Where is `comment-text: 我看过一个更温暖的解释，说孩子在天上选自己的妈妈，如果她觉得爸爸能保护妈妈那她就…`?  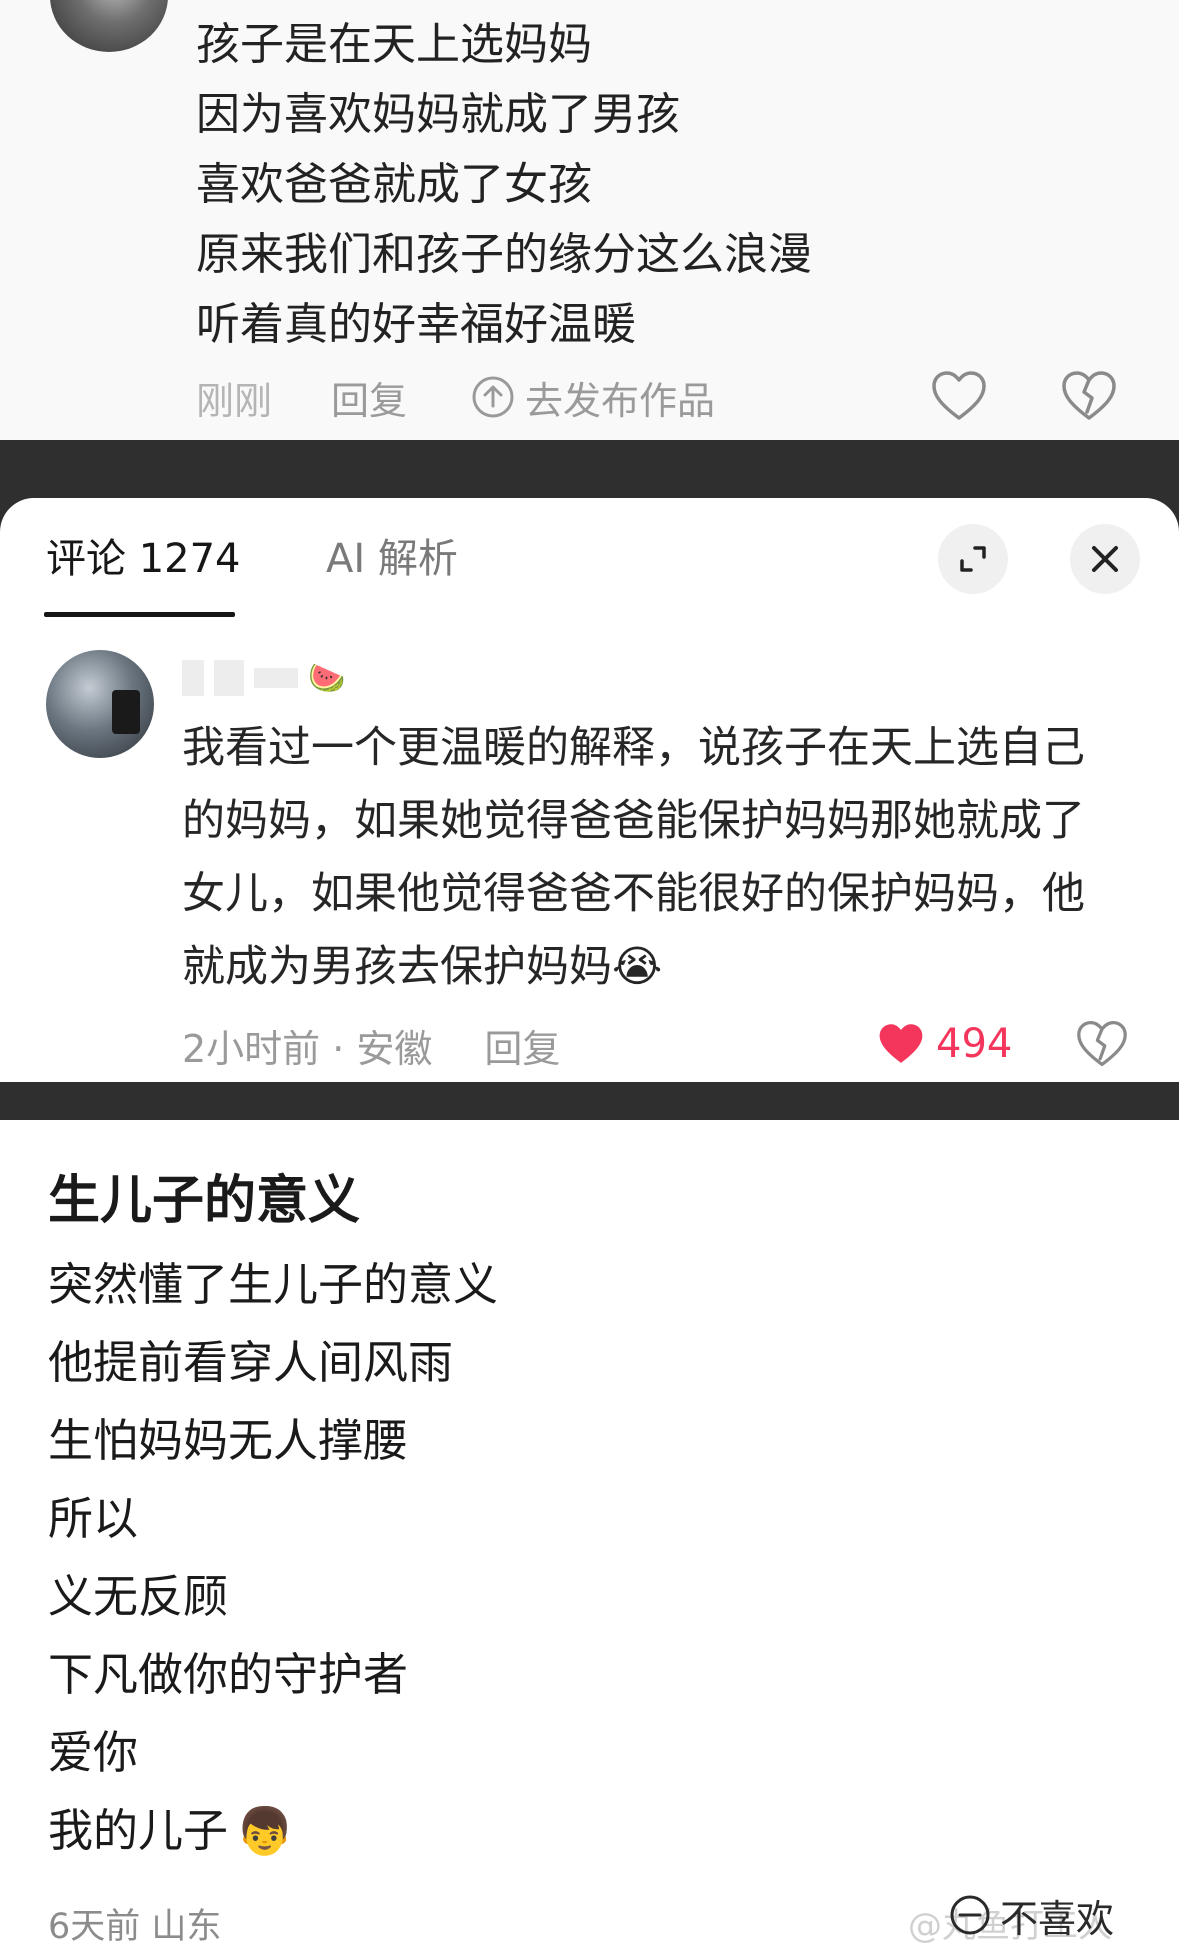
comment-text: 我看过一个更温暖的解释，说孩子在天上选自己的妈妈，如果她觉得爸爸能保护妈妈那她就… is located at coordinates (652, 858).